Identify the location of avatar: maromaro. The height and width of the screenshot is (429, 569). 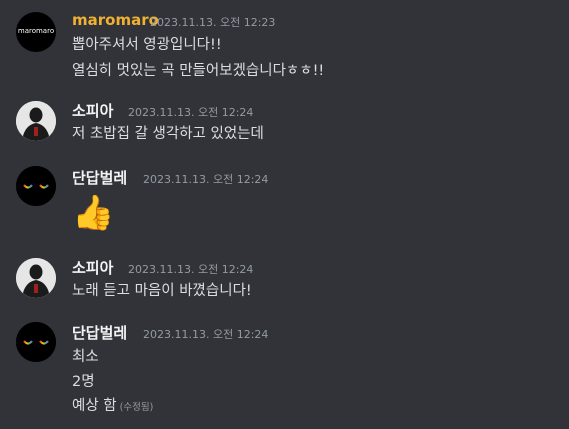
(36, 32).